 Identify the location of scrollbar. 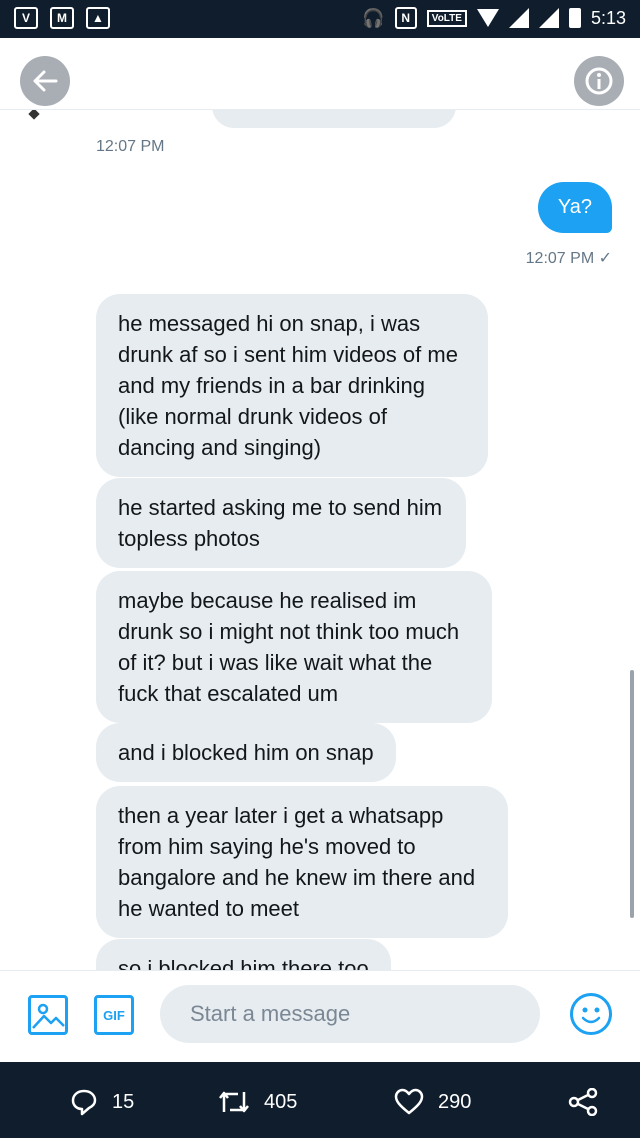
(632, 794).